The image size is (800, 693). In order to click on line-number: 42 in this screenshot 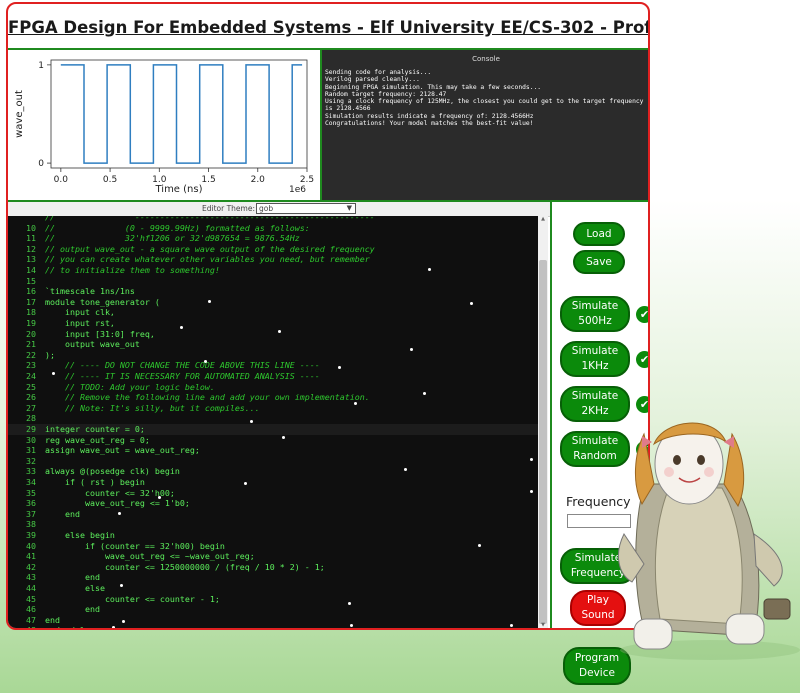, I will do `click(31, 566)`.